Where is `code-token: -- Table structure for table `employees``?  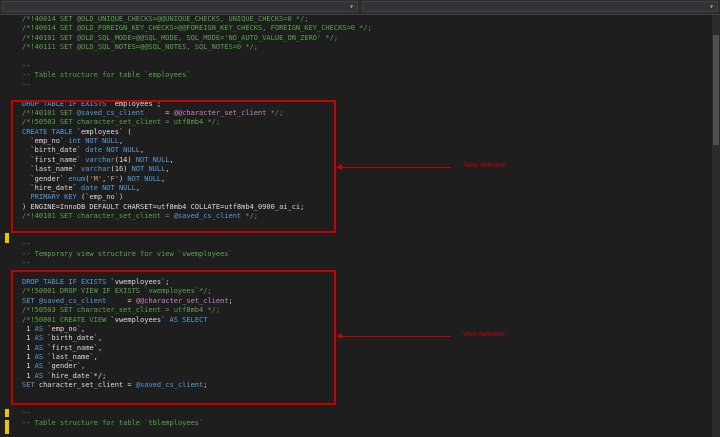
code-token: -- Table structure for table `employees` is located at coordinates (106, 75).